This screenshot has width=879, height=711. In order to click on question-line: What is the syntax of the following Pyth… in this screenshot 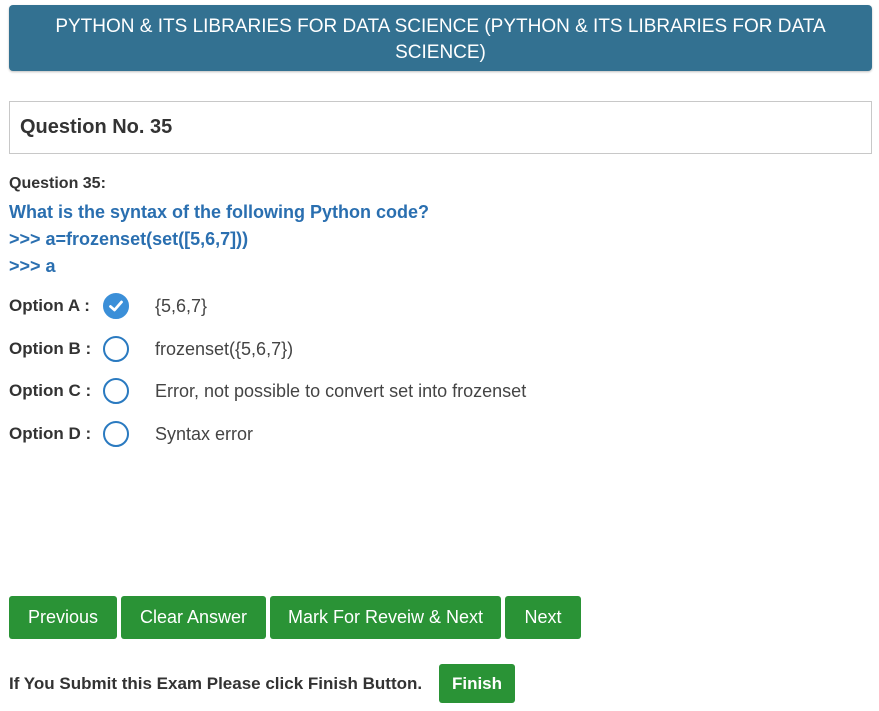, I will do `click(219, 212)`.